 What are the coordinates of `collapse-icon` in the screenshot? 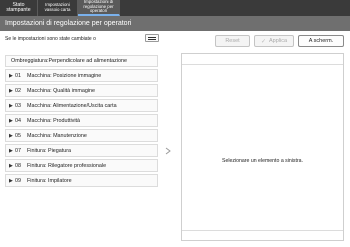 It's located at (152, 38).